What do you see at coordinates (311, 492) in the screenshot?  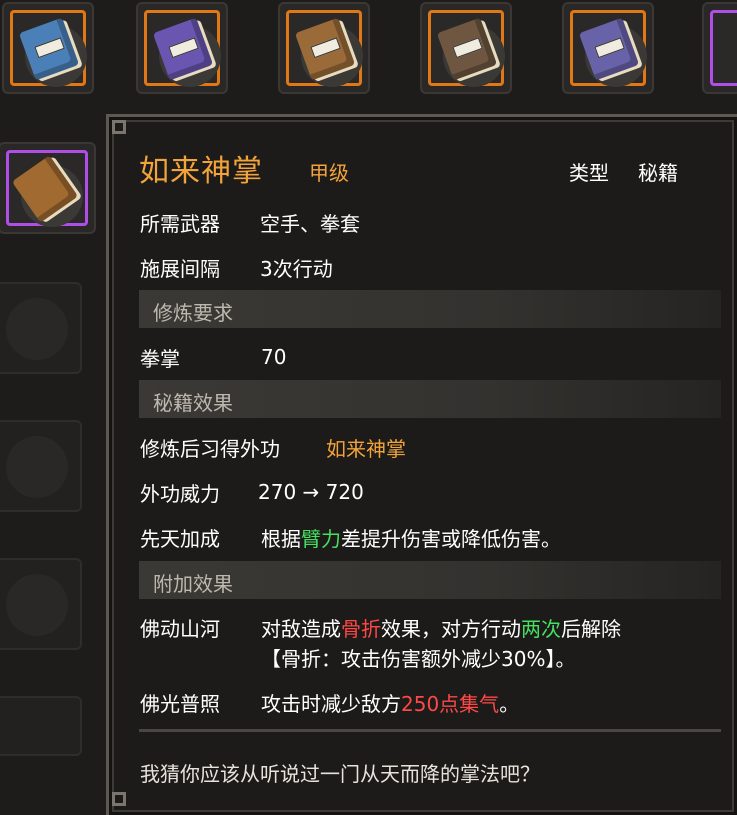 I see `power-value: 270 → 720` at bounding box center [311, 492].